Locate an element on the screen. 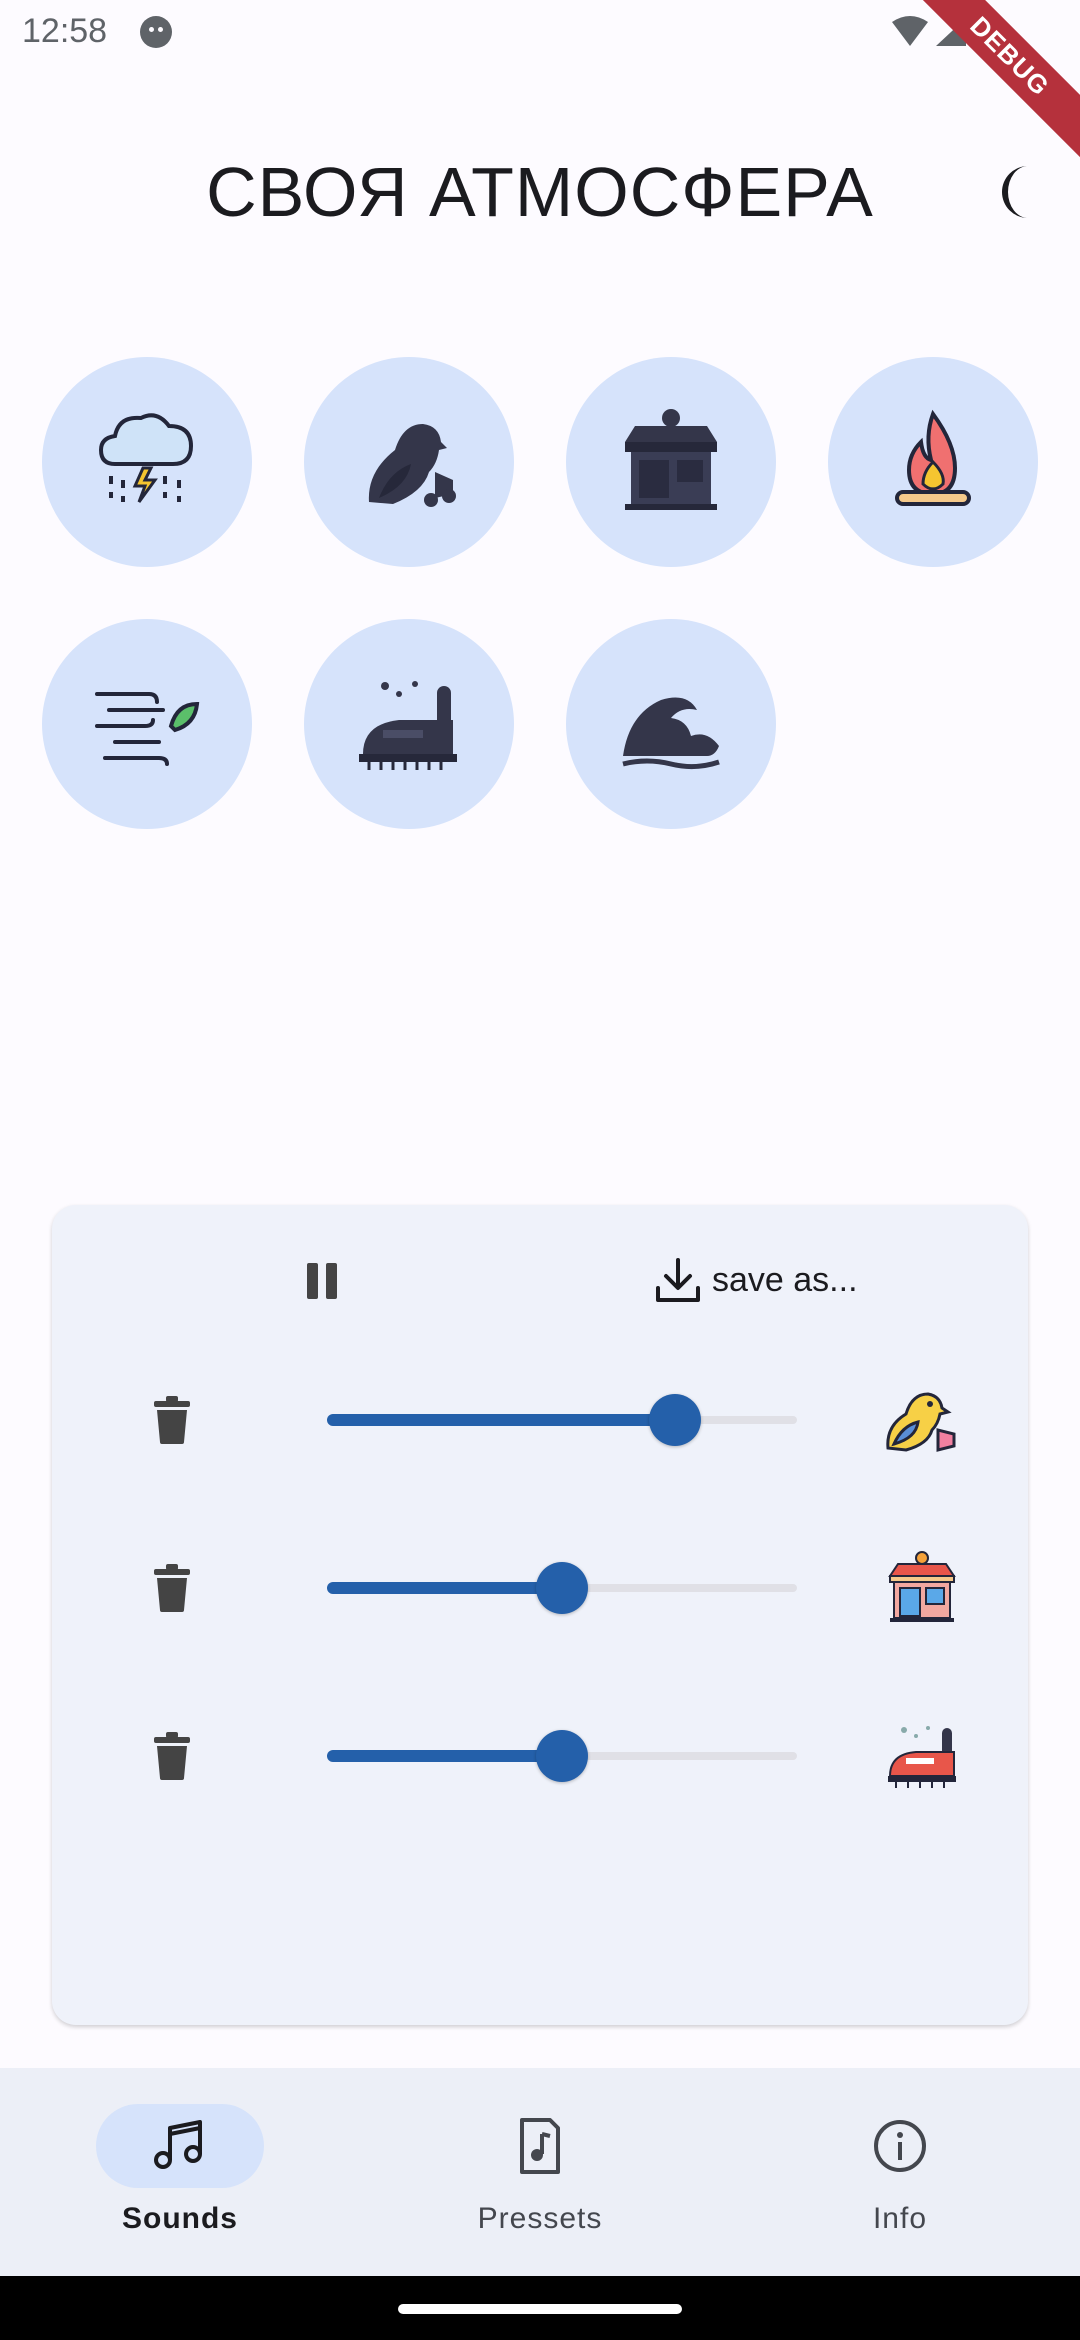  storm-cloud-icon is located at coordinates (146, 458).